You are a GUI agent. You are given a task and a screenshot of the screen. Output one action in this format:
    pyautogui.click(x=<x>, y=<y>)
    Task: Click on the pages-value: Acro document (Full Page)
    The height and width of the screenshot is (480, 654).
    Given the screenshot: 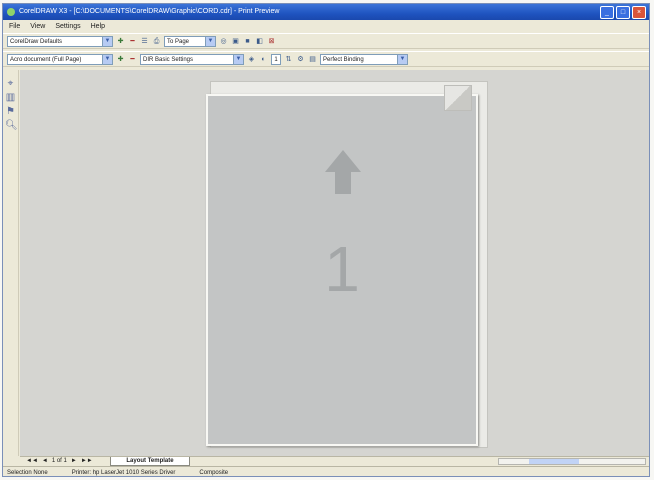 What is the action you would take?
    pyautogui.click(x=46, y=59)
    